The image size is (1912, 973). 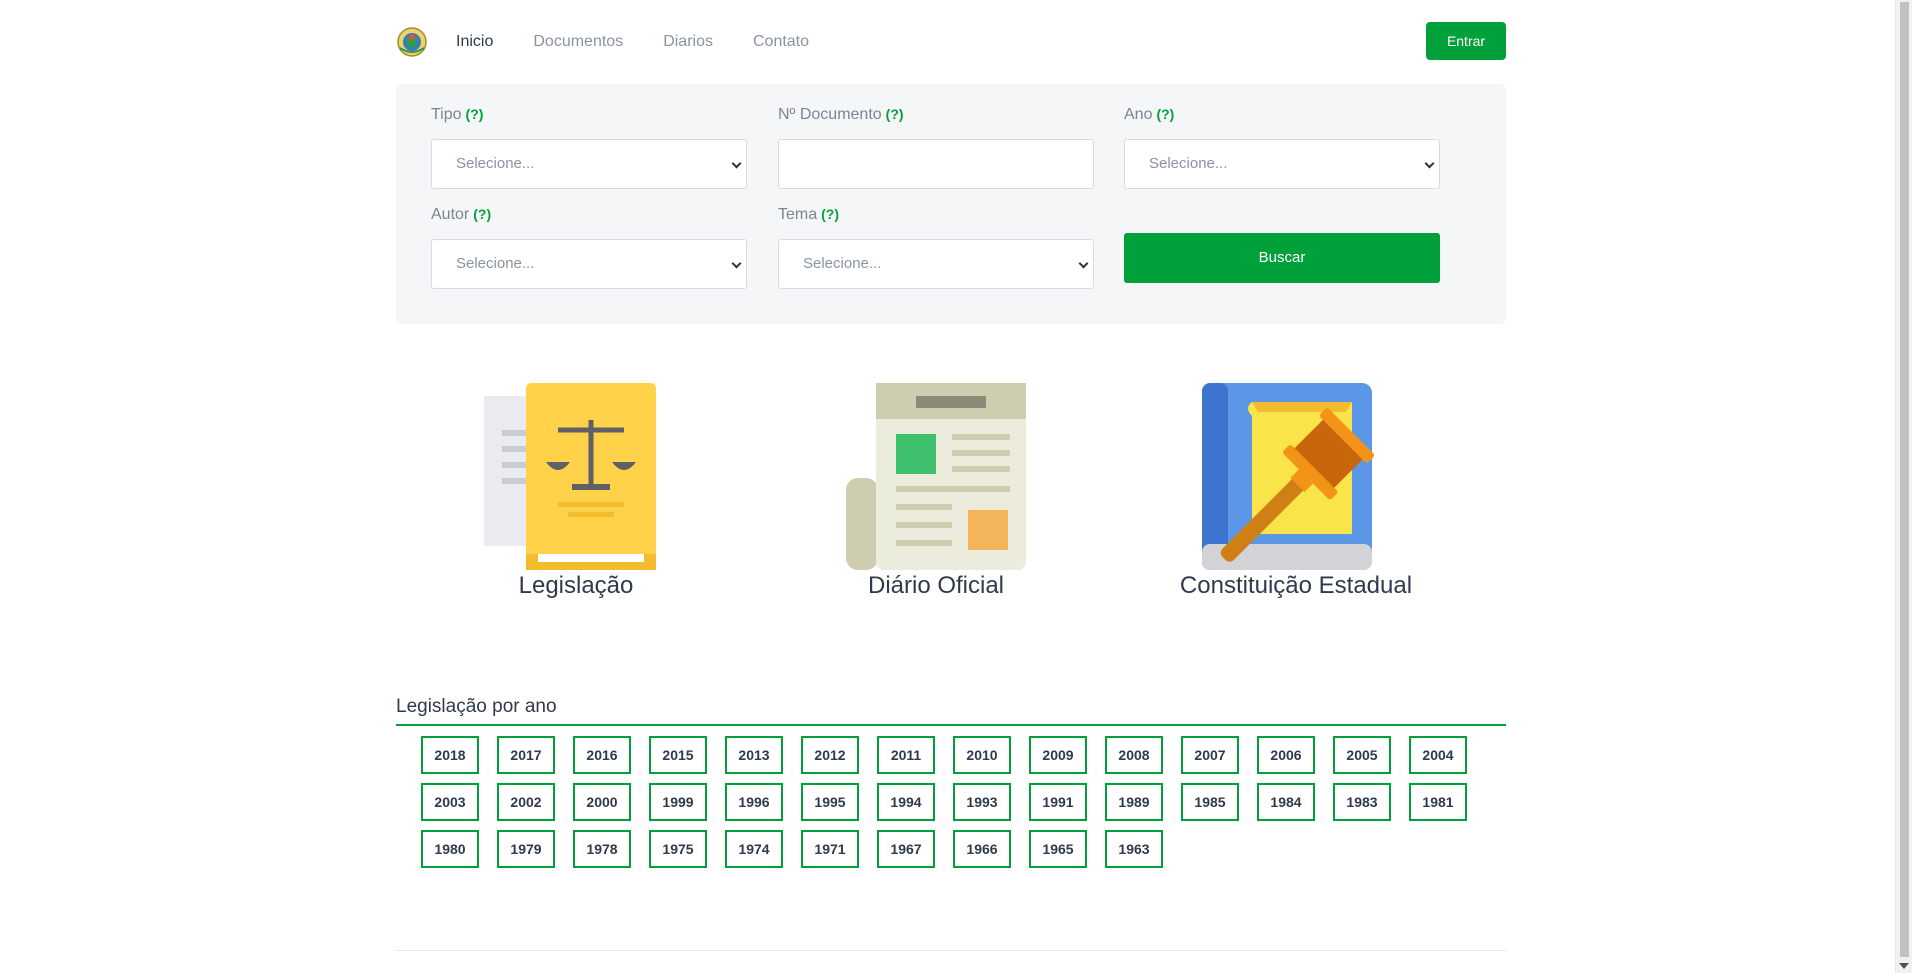 What do you see at coordinates (457, 114) in the screenshot?
I see `tipo-label: Tipo (?)` at bounding box center [457, 114].